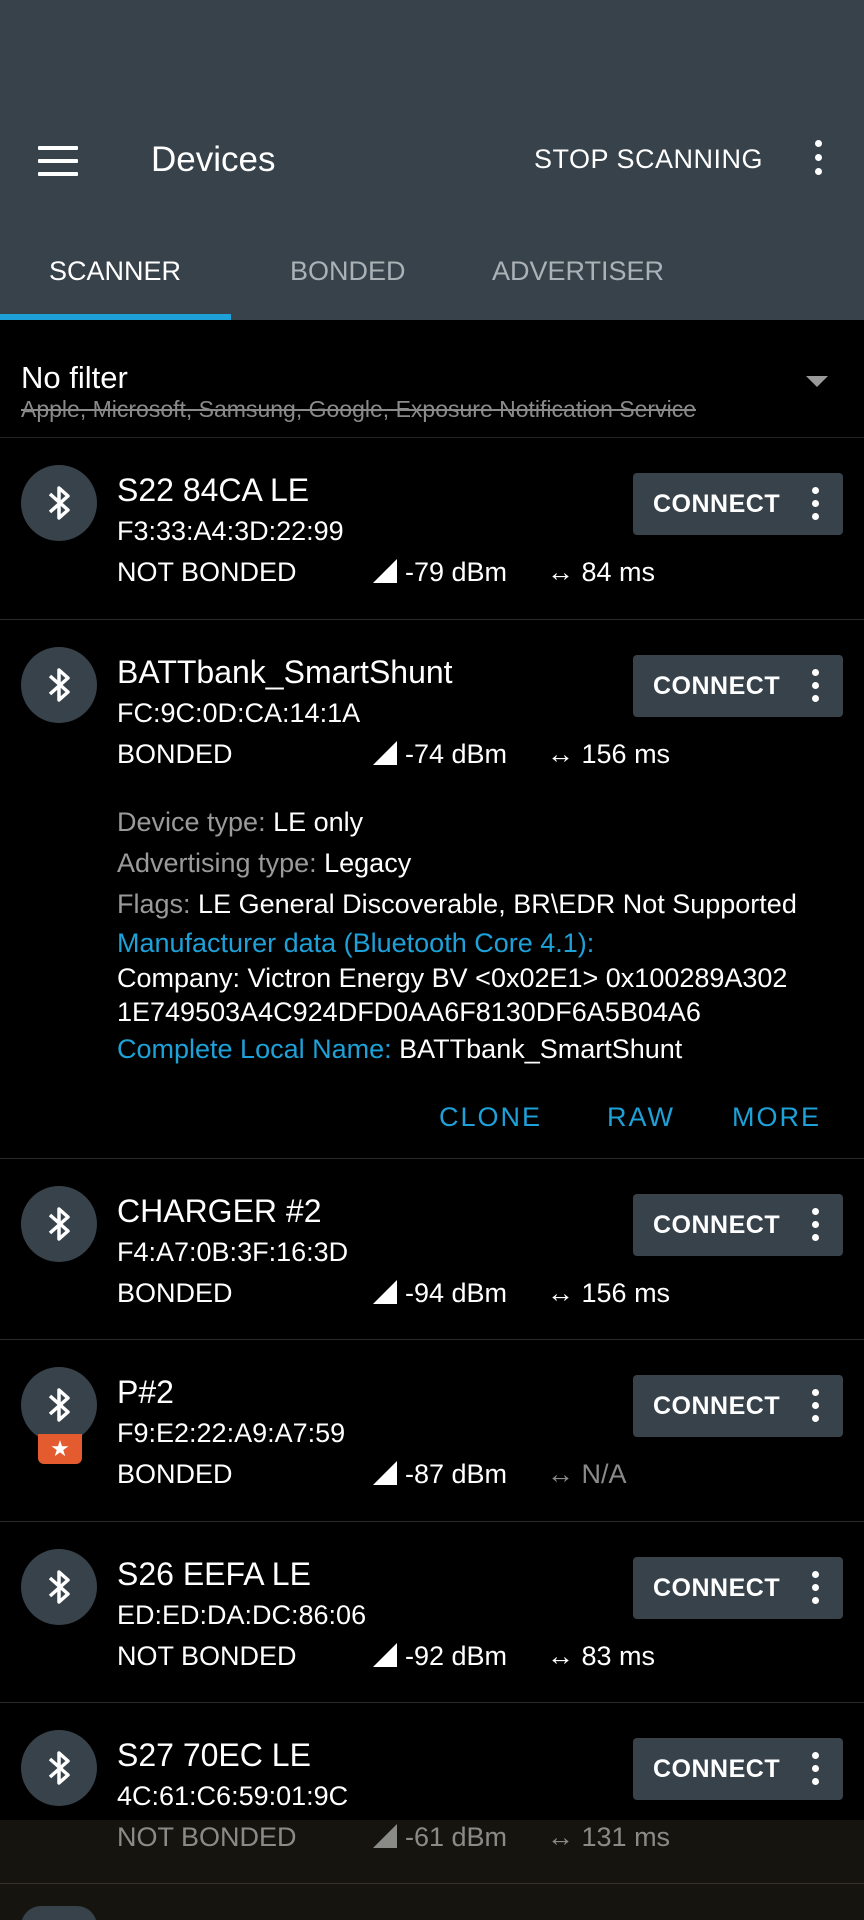 This screenshot has height=1920, width=864. Describe the element at coordinates (818, 162) in the screenshot. I see `overflow-menu-icon` at that location.